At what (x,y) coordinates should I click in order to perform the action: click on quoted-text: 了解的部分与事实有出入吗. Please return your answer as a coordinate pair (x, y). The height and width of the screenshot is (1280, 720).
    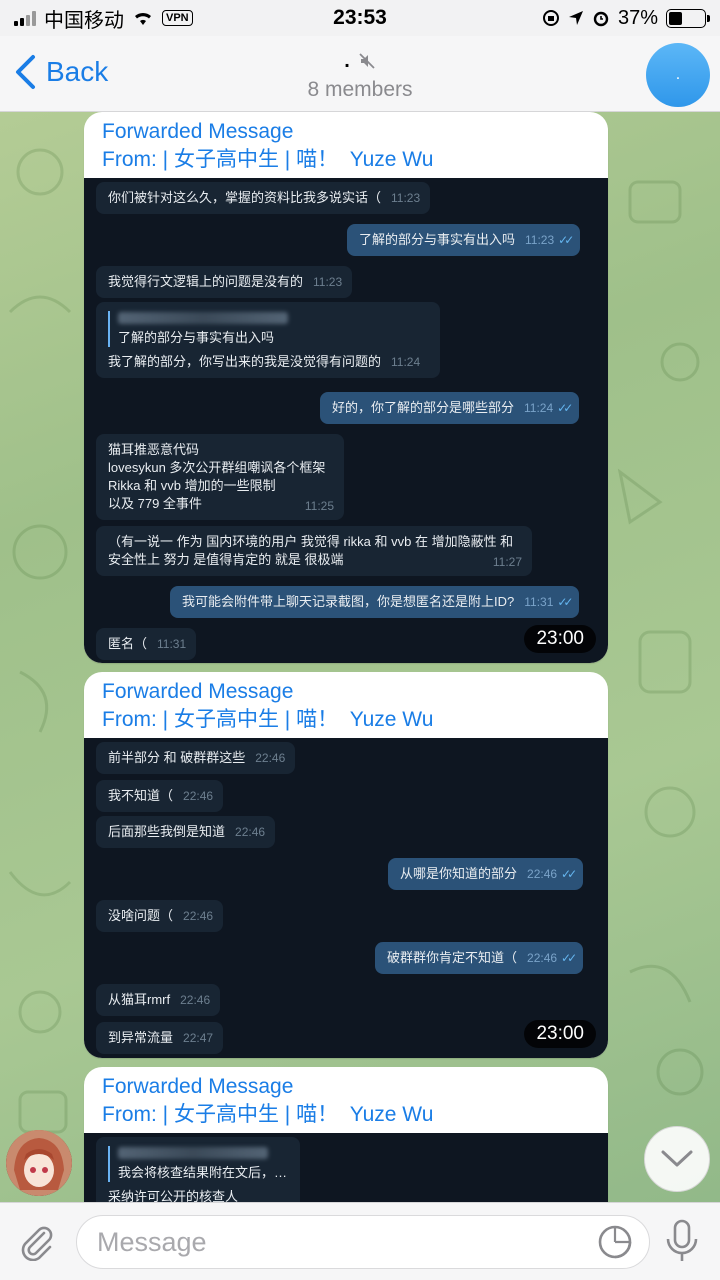
    Looking at the image, I should click on (196, 337).